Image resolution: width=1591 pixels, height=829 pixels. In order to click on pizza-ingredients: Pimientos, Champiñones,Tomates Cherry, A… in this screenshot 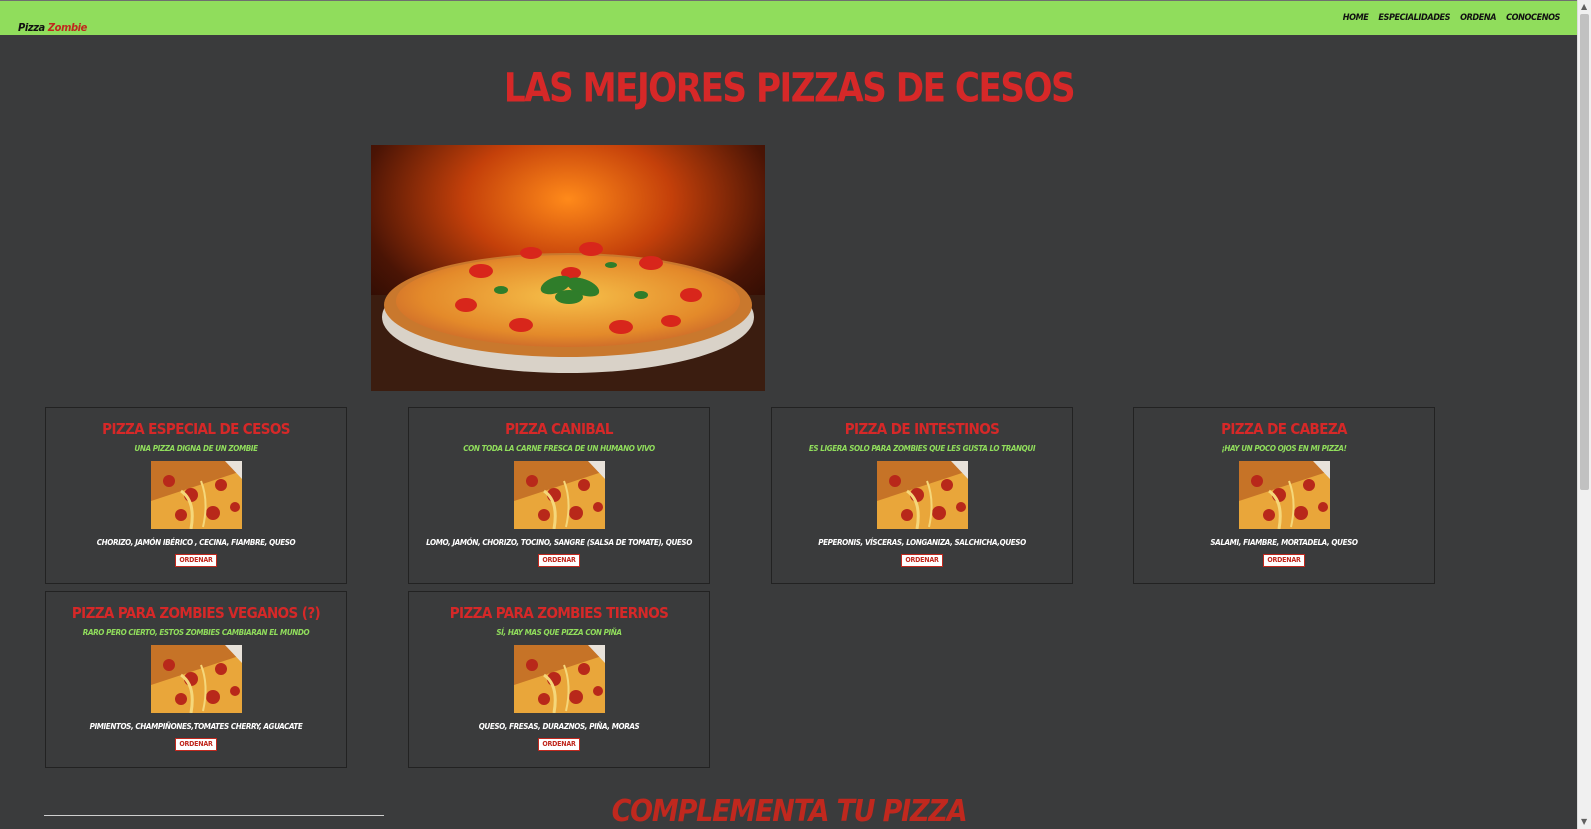, I will do `click(196, 726)`.